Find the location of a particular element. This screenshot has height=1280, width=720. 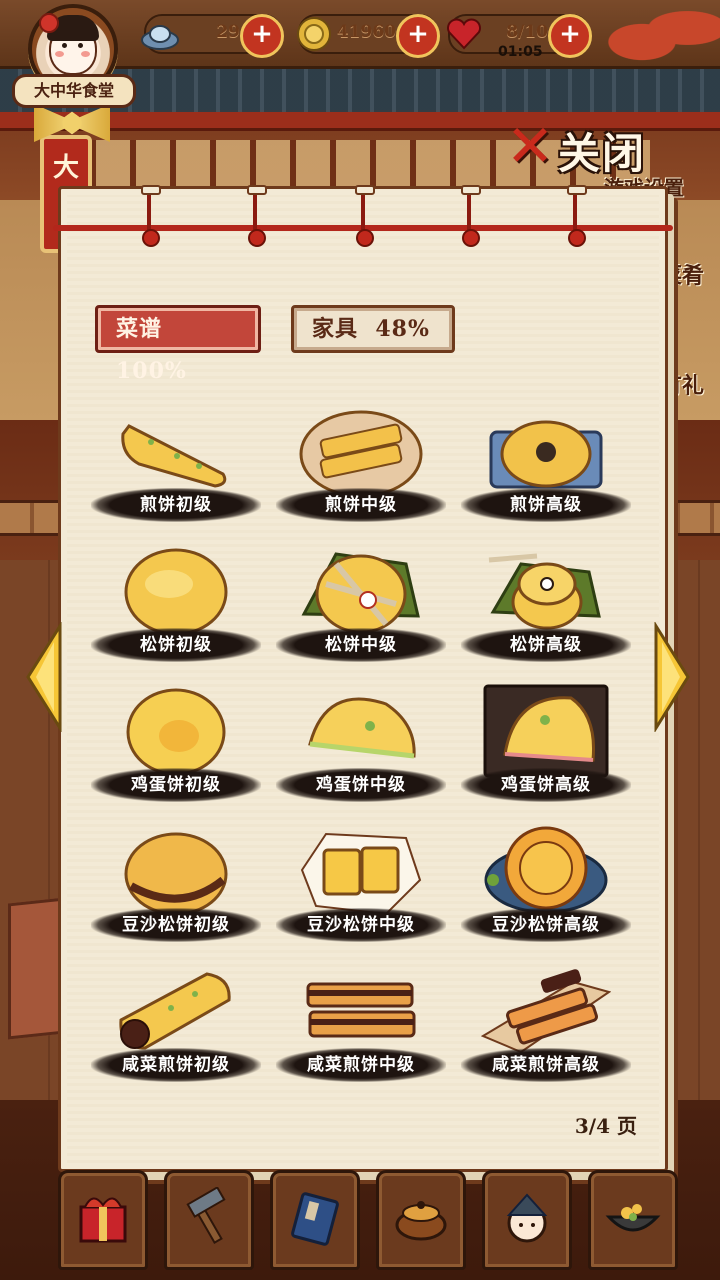

gift-box-icon is located at coordinates (103, 1220).